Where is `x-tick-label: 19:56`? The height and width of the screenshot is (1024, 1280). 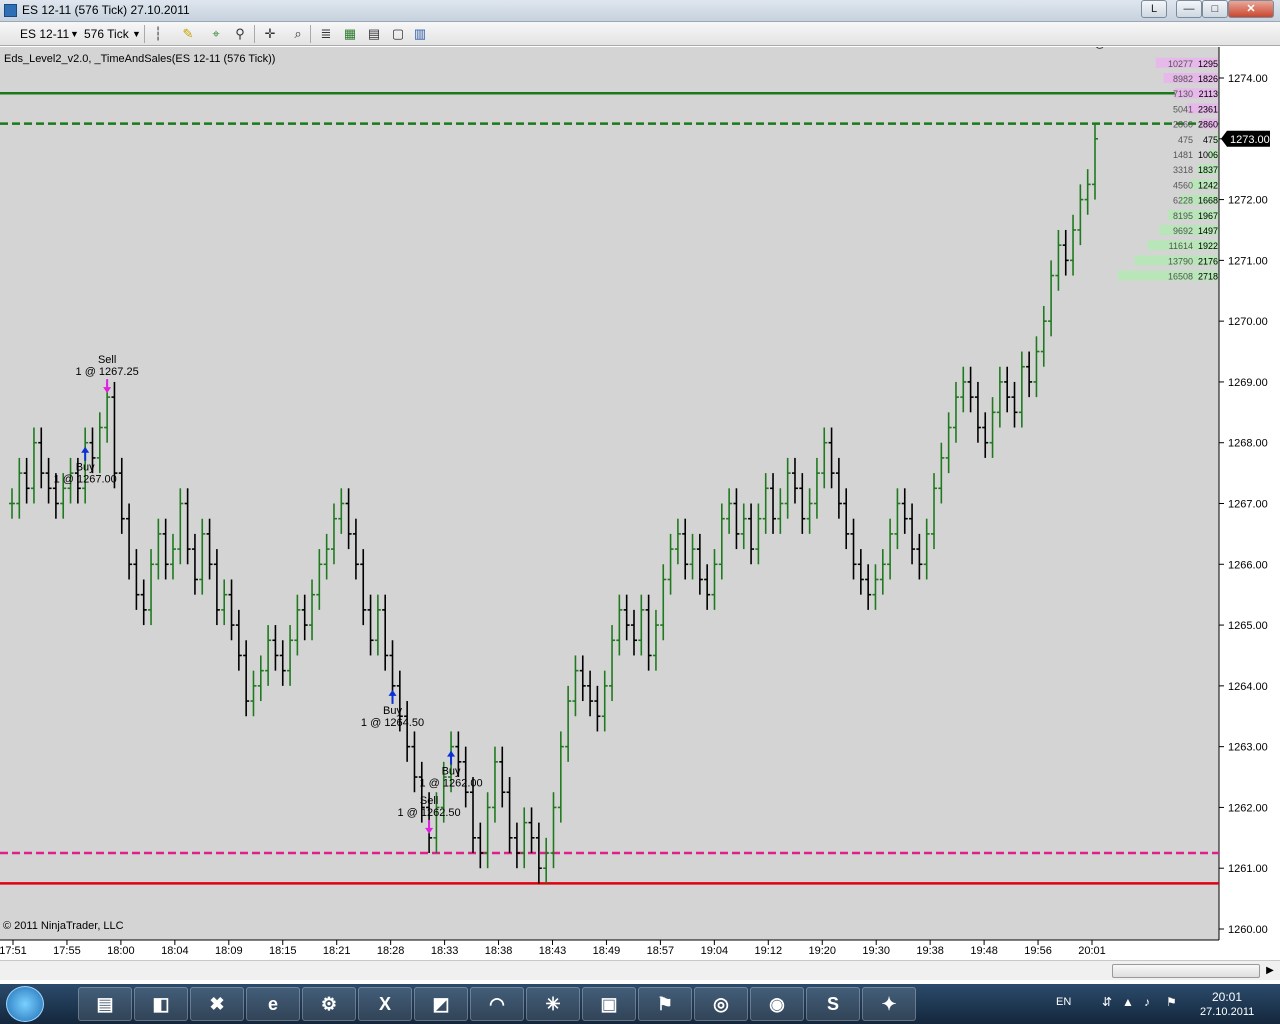
x-tick-label: 19:56 is located at coordinates (1038, 951).